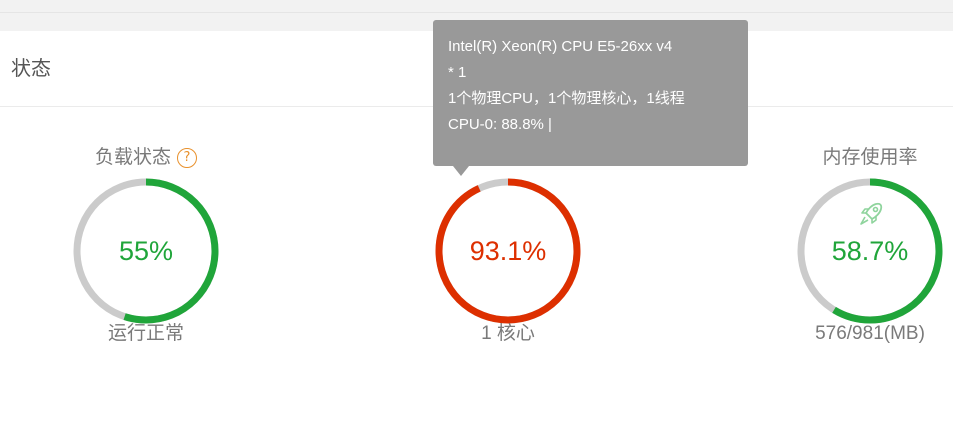 The image size is (953, 424). Describe the element at coordinates (31, 69) in the screenshot. I see `panel-title: 状态` at that location.